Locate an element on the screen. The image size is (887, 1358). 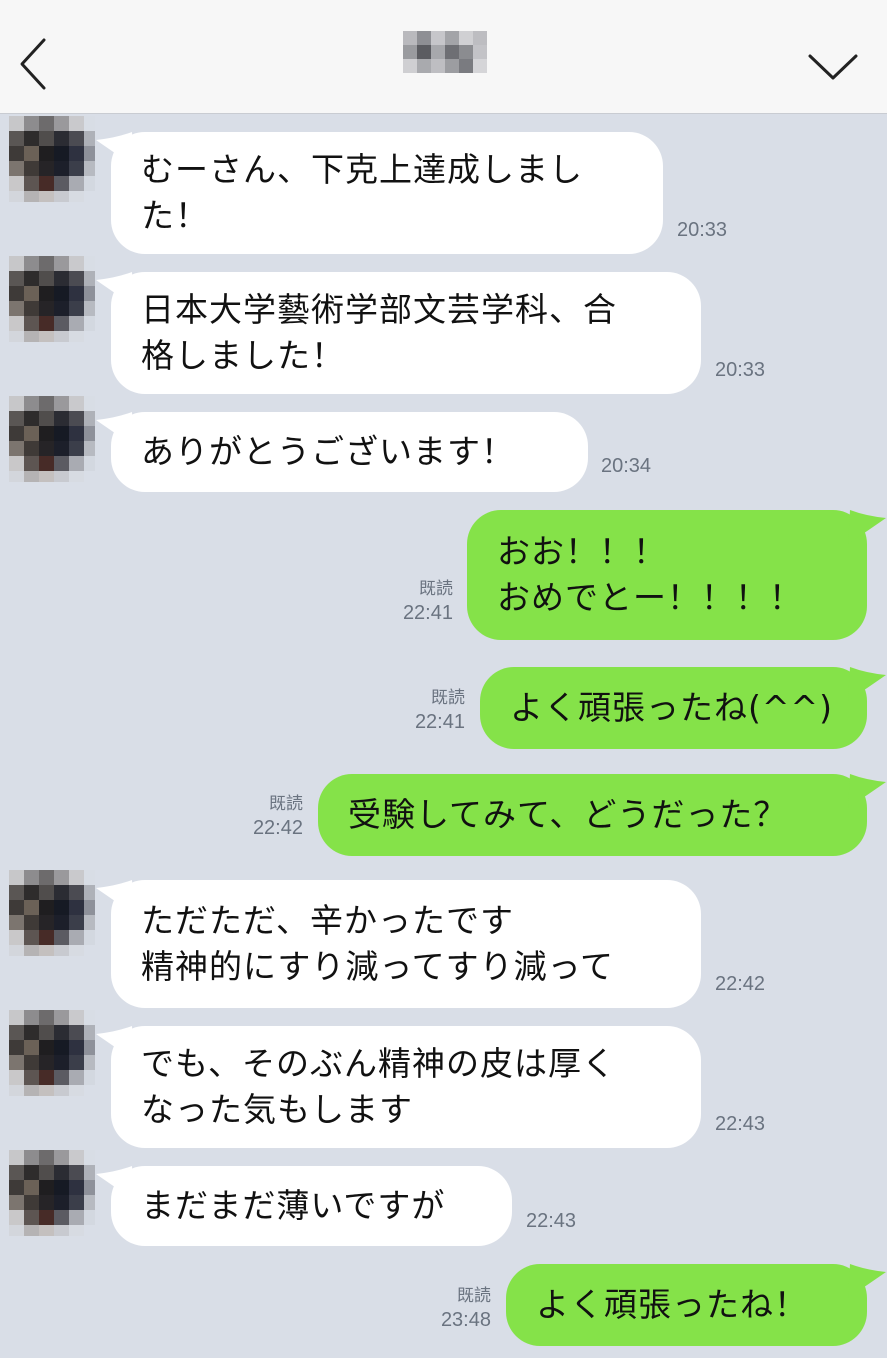
message-bubble-incoming: でも、そのぶん精神の皮は厚く なった気もします is located at coordinates (406, 1087).